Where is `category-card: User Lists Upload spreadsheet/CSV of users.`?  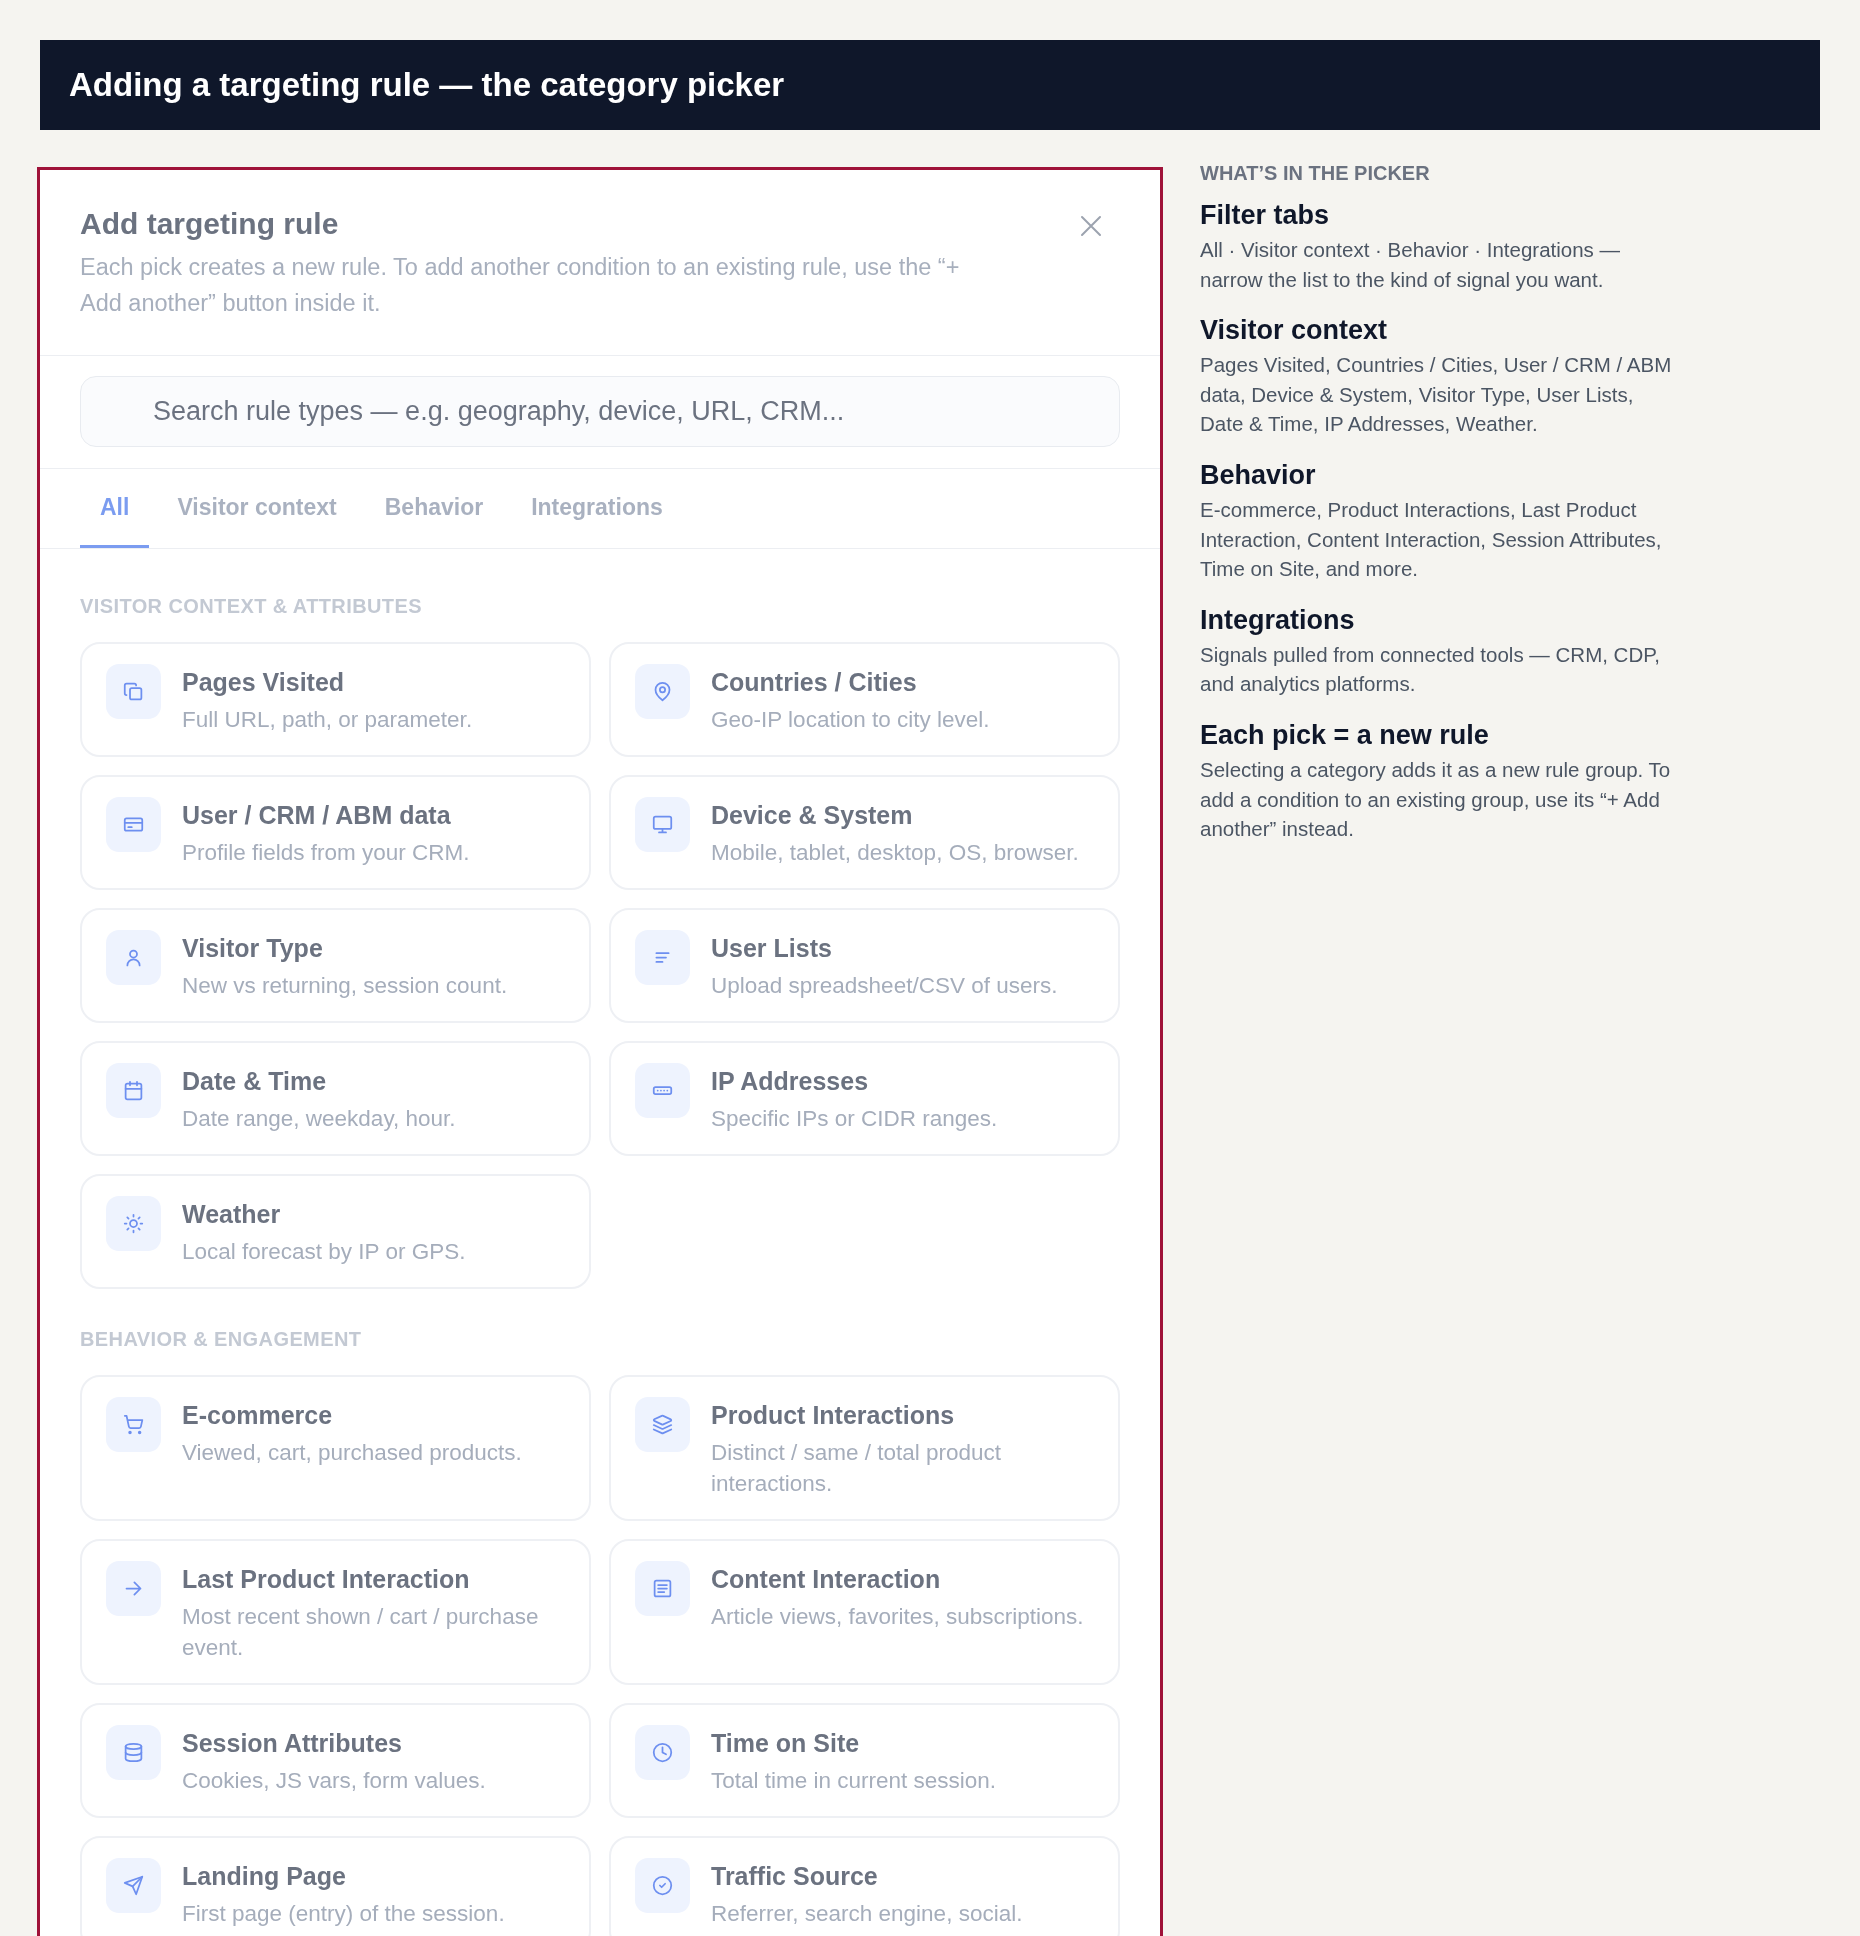 category-card: User Lists Upload spreadsheet/CSV of users. is located at coordinates (864, 965).